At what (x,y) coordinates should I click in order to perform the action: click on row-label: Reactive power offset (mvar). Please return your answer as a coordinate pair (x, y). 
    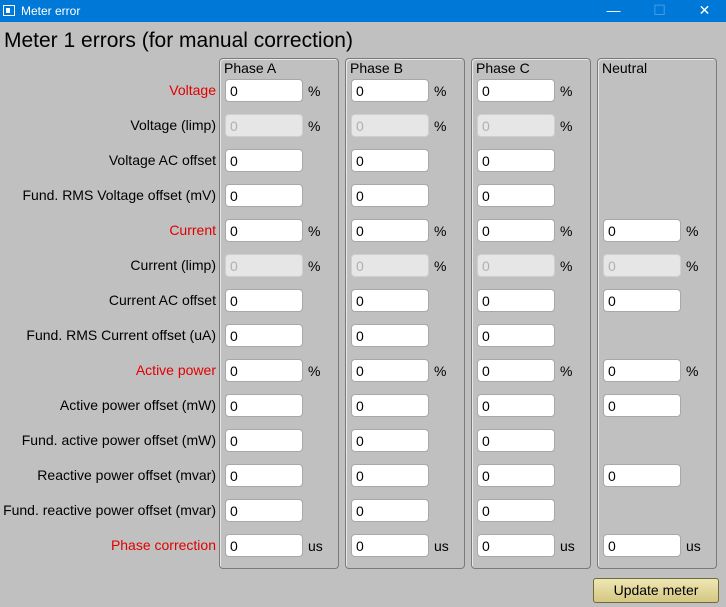
    Looking at the image, I should click on (126, 475).